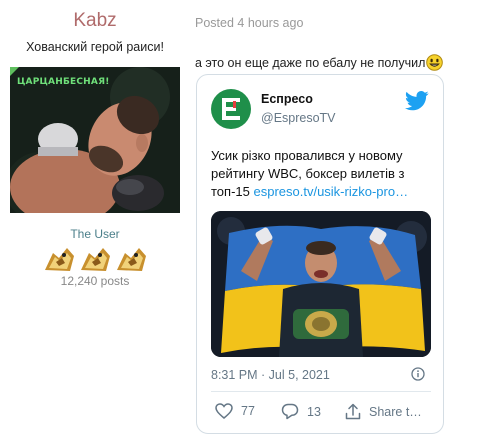 The width and height of the screenshot is (479, 444). I want to click on info-icon, so click(418, 374).